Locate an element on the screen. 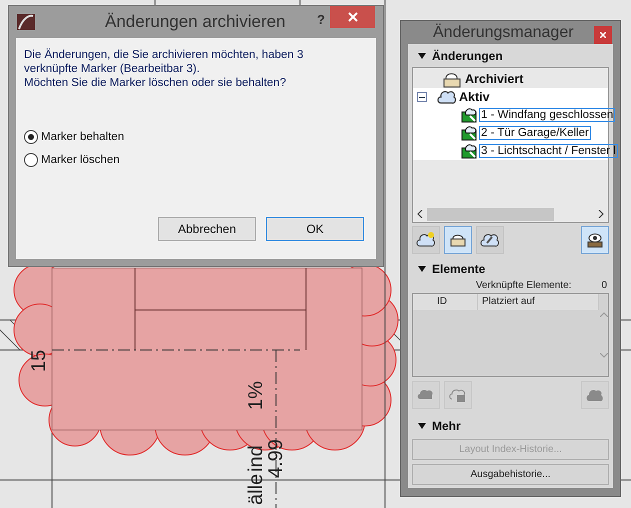  column-header: Platziert auf is located at coordinates (538, 302).